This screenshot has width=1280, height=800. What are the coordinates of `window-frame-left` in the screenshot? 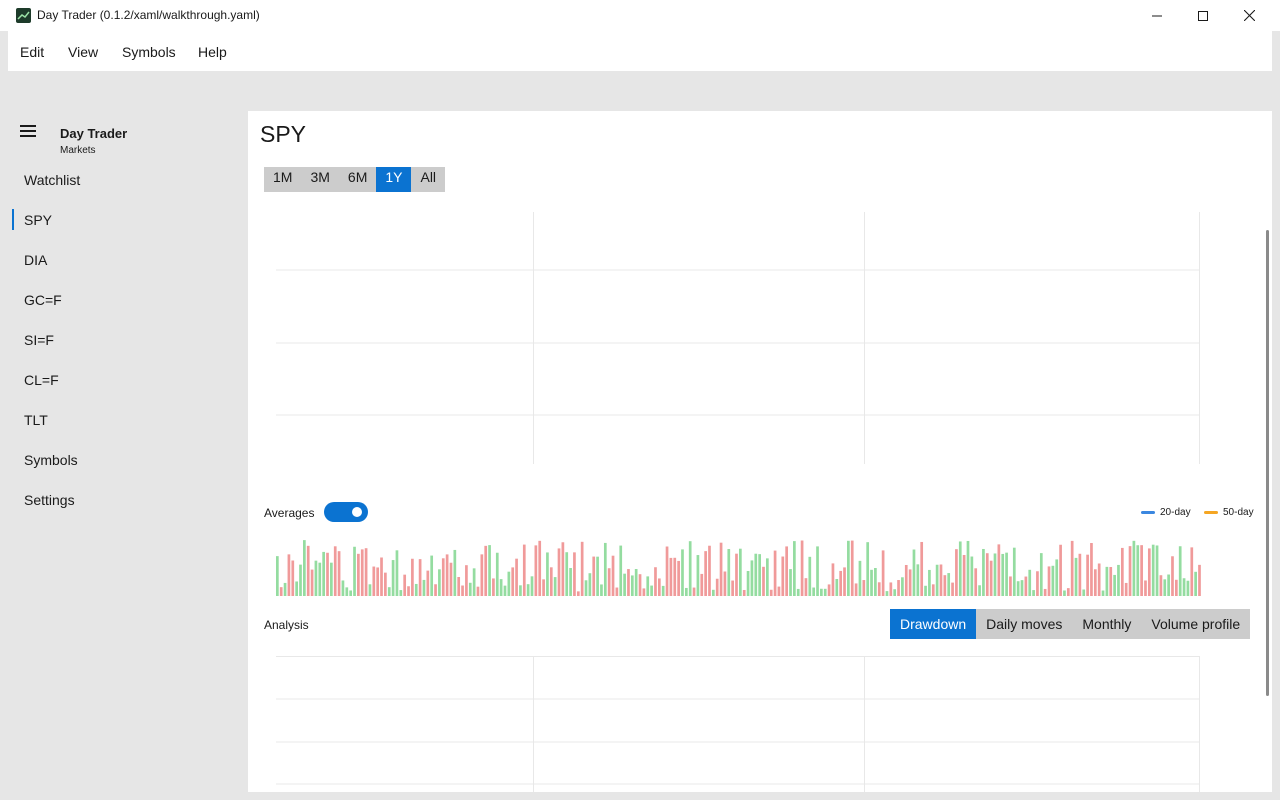 It's located at (4, 415).